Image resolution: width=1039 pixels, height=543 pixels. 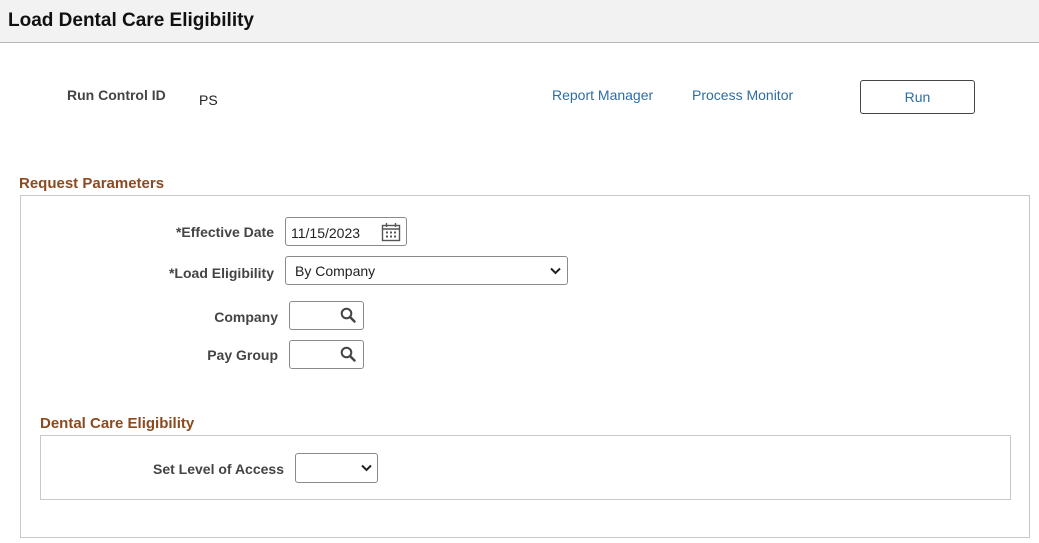 What do you see at coordinates (917, 97) in the screenshot?
I see `run-button: Run` at bounding box center [917, 97].